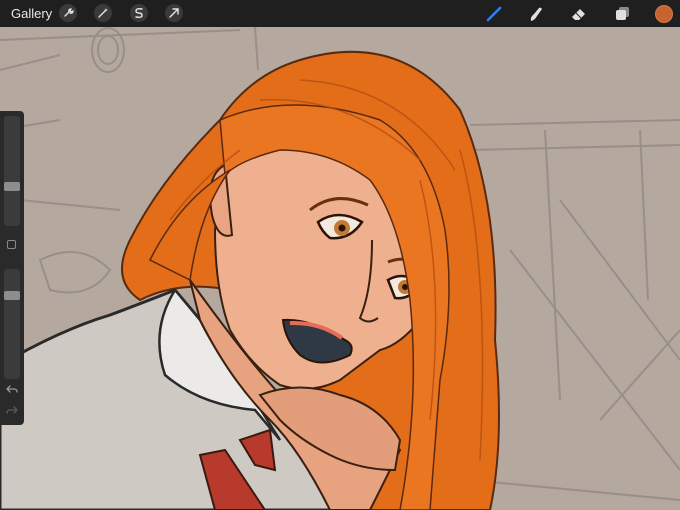 The height and width of the screenshot is (510, 680). What do you see at coordinates (174, 13) in the screenshot?
I see `transform-arrow-icon` at bounding box center [174, 13].